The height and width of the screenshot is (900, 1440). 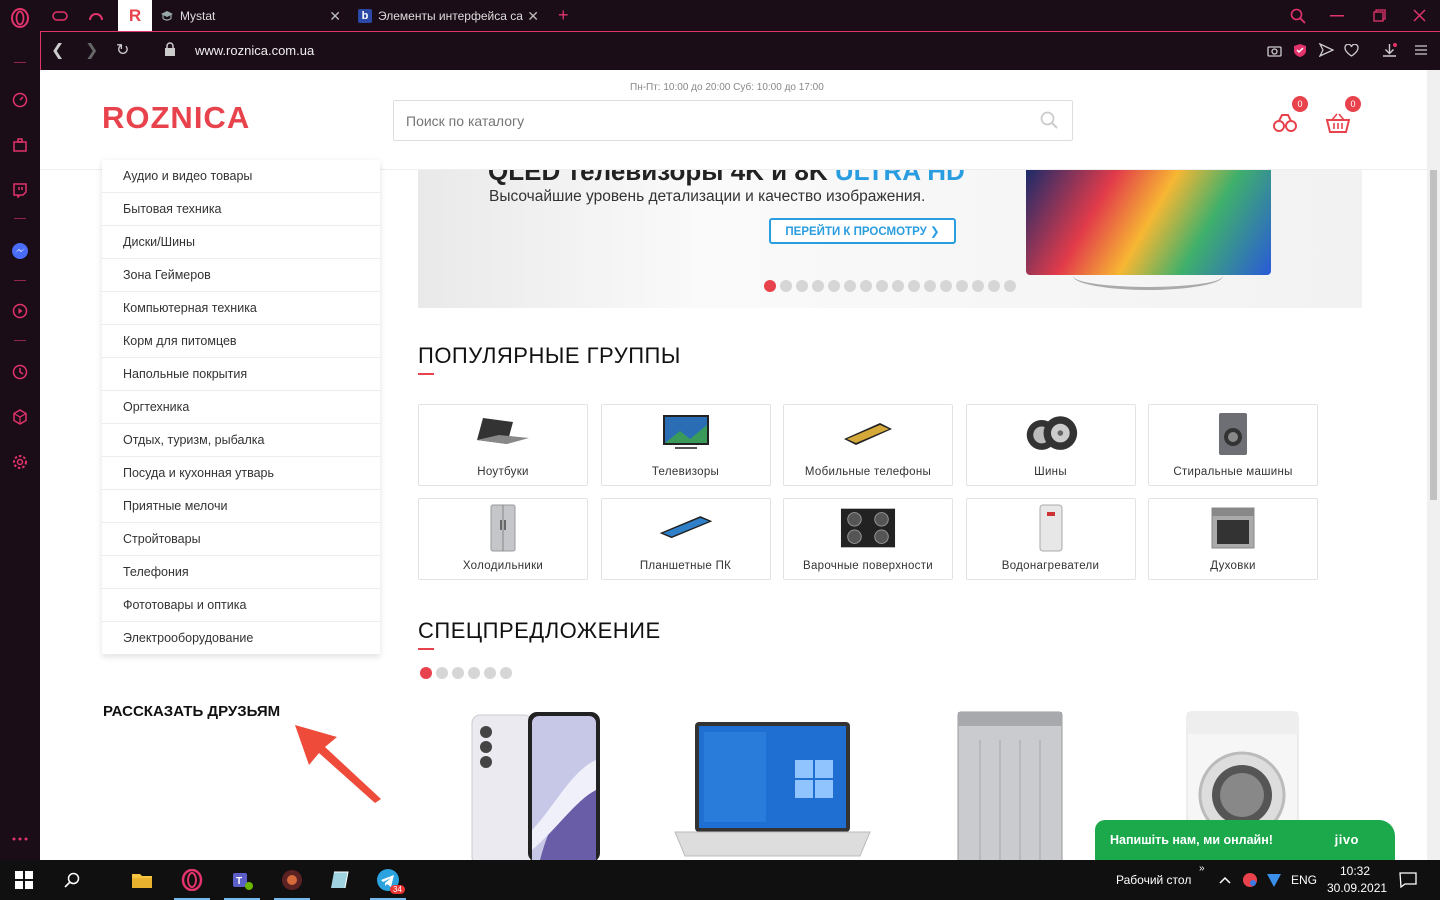 I want to click on category-item: Электрооборудование, so click(x=241, y=638).